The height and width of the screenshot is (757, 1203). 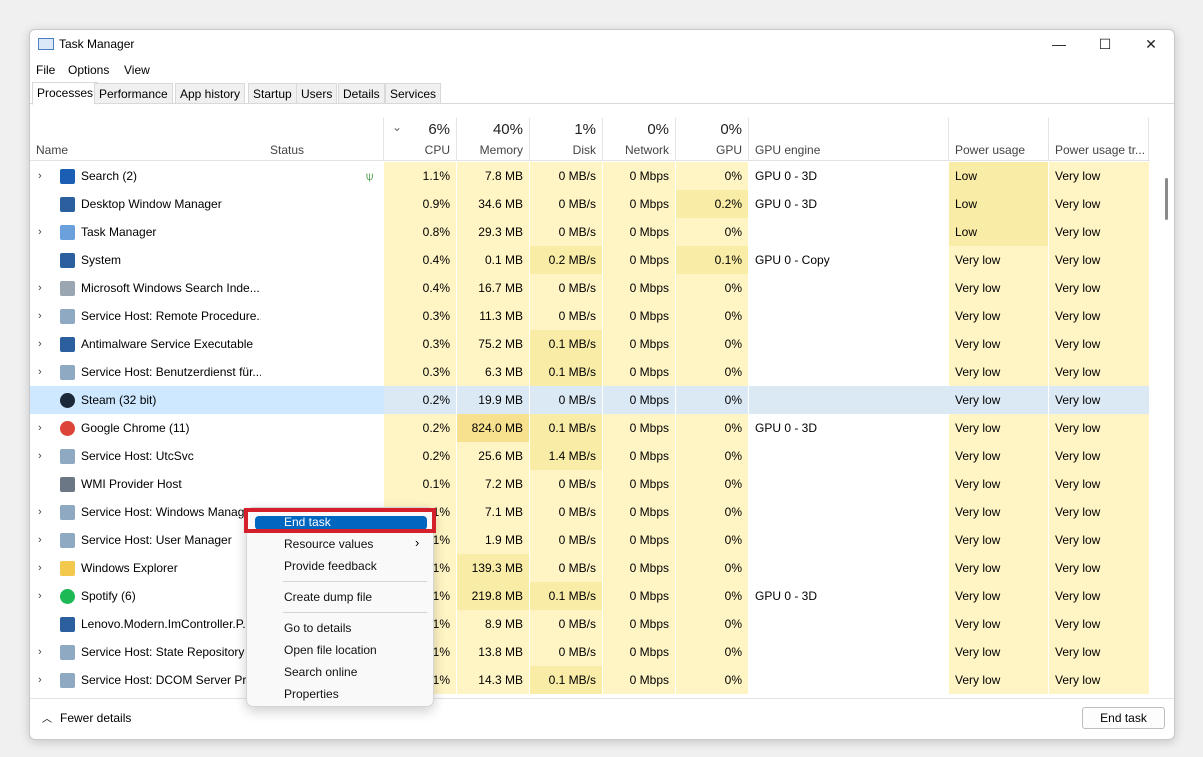 What do you see at coordinates (1123, 718) in the screenshot?
I see `end-task-button: End task` at bounding box center [1123, 718].